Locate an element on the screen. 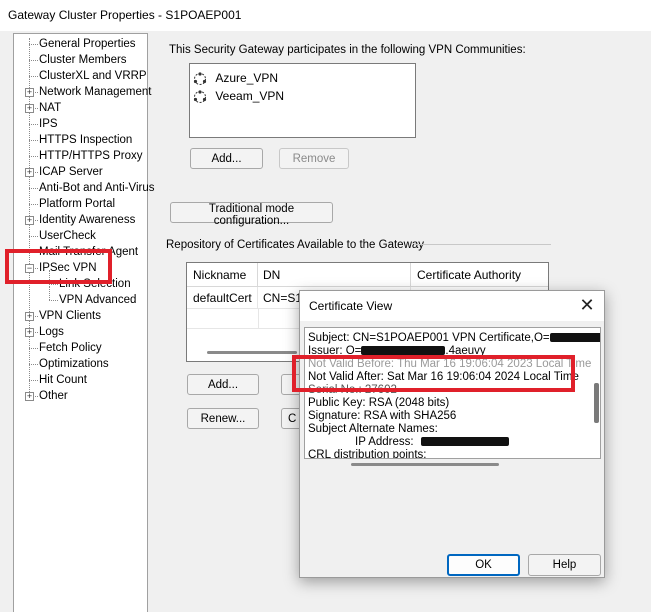  tree-item-label: Identity Awareness is located at coordinates (87, 220).